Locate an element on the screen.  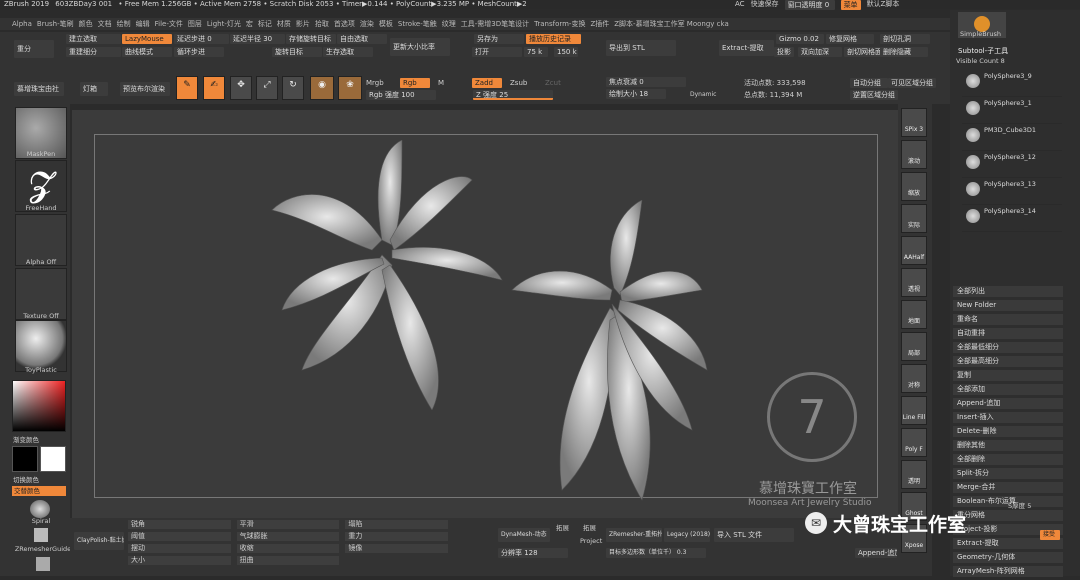
extract-button: Extract-提取 is located at coordinates (746, 48).